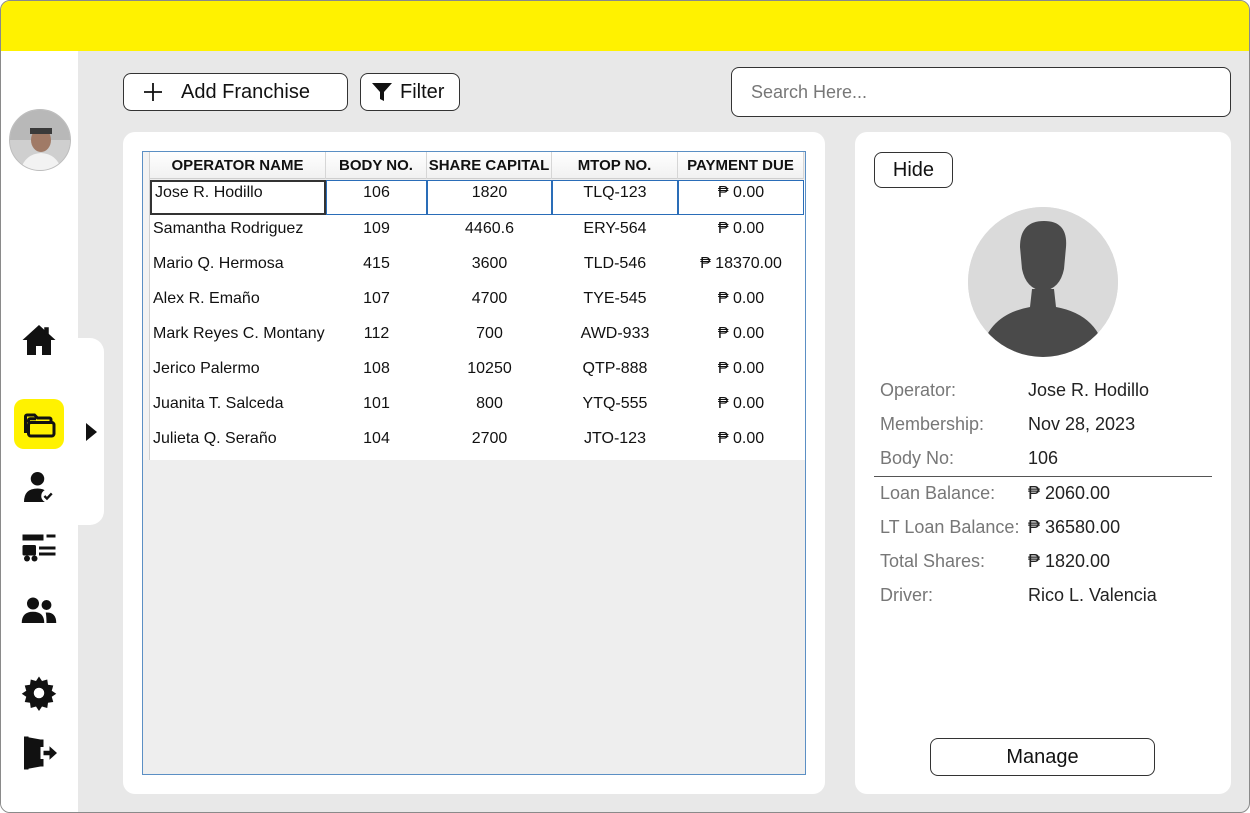 The height and width of the screenshot is (813, 1250). Describe the element at coordinates (1089, 390) in the screenshot. I see `operator-value: Jose R. Hodillo` at that location.